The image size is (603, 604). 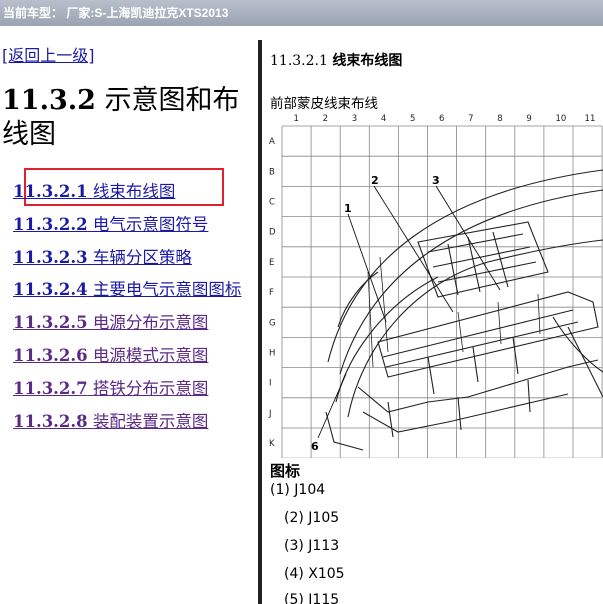 I want to click on legend-item: (5) J115, so click(x=312, y=598).